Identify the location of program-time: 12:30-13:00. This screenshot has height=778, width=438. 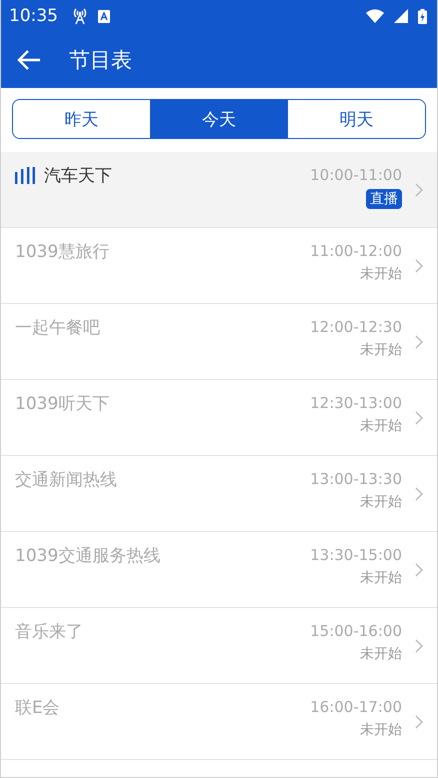
(356, 403).